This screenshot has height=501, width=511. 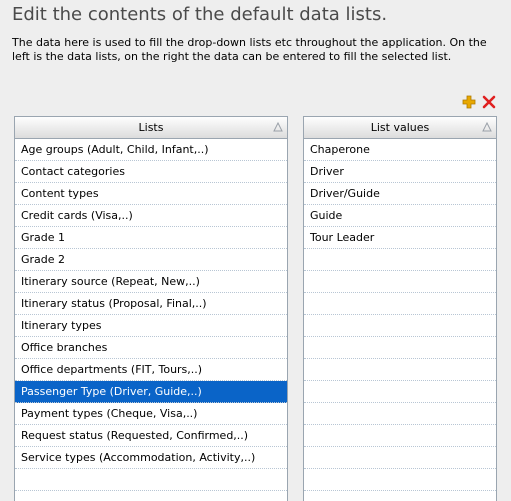 What do you see at coordinates (151, 414) in the screenshot?
I see `list-item: Payment types (Cheque, Visa,..)` at bounding box center [151, 414].